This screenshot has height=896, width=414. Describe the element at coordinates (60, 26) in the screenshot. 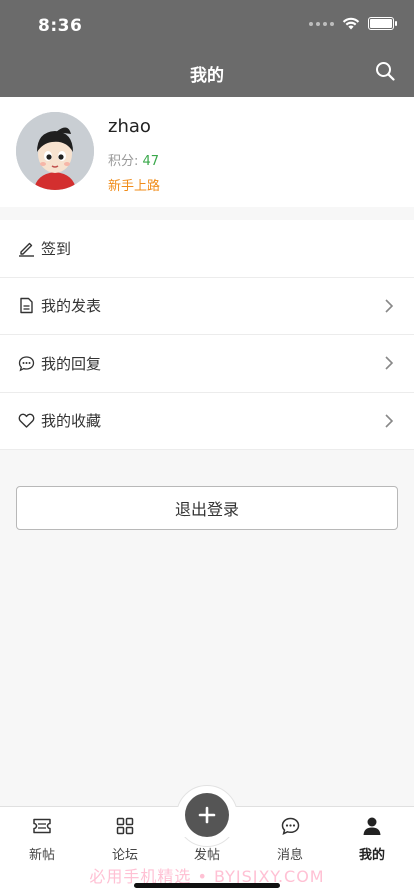

I see `status-time: 8:36` at that location.